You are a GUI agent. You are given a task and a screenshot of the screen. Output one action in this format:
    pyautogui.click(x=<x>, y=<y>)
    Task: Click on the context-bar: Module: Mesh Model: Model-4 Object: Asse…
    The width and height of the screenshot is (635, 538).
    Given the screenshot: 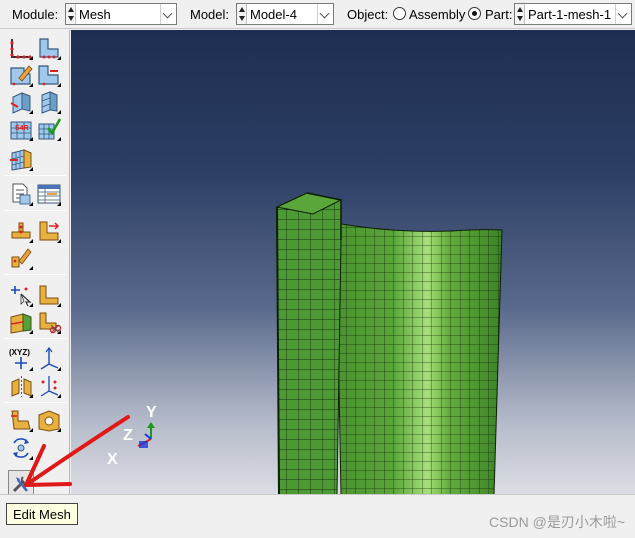 What is the action you would take?
    pyautogui.click(x=317, y=14)
    